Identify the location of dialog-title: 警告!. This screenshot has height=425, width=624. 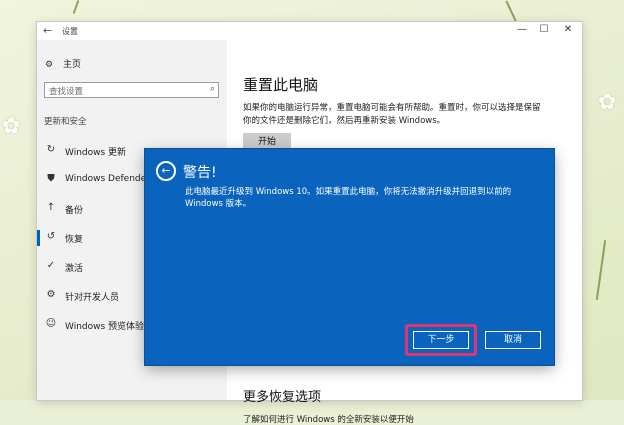
(200, 173).